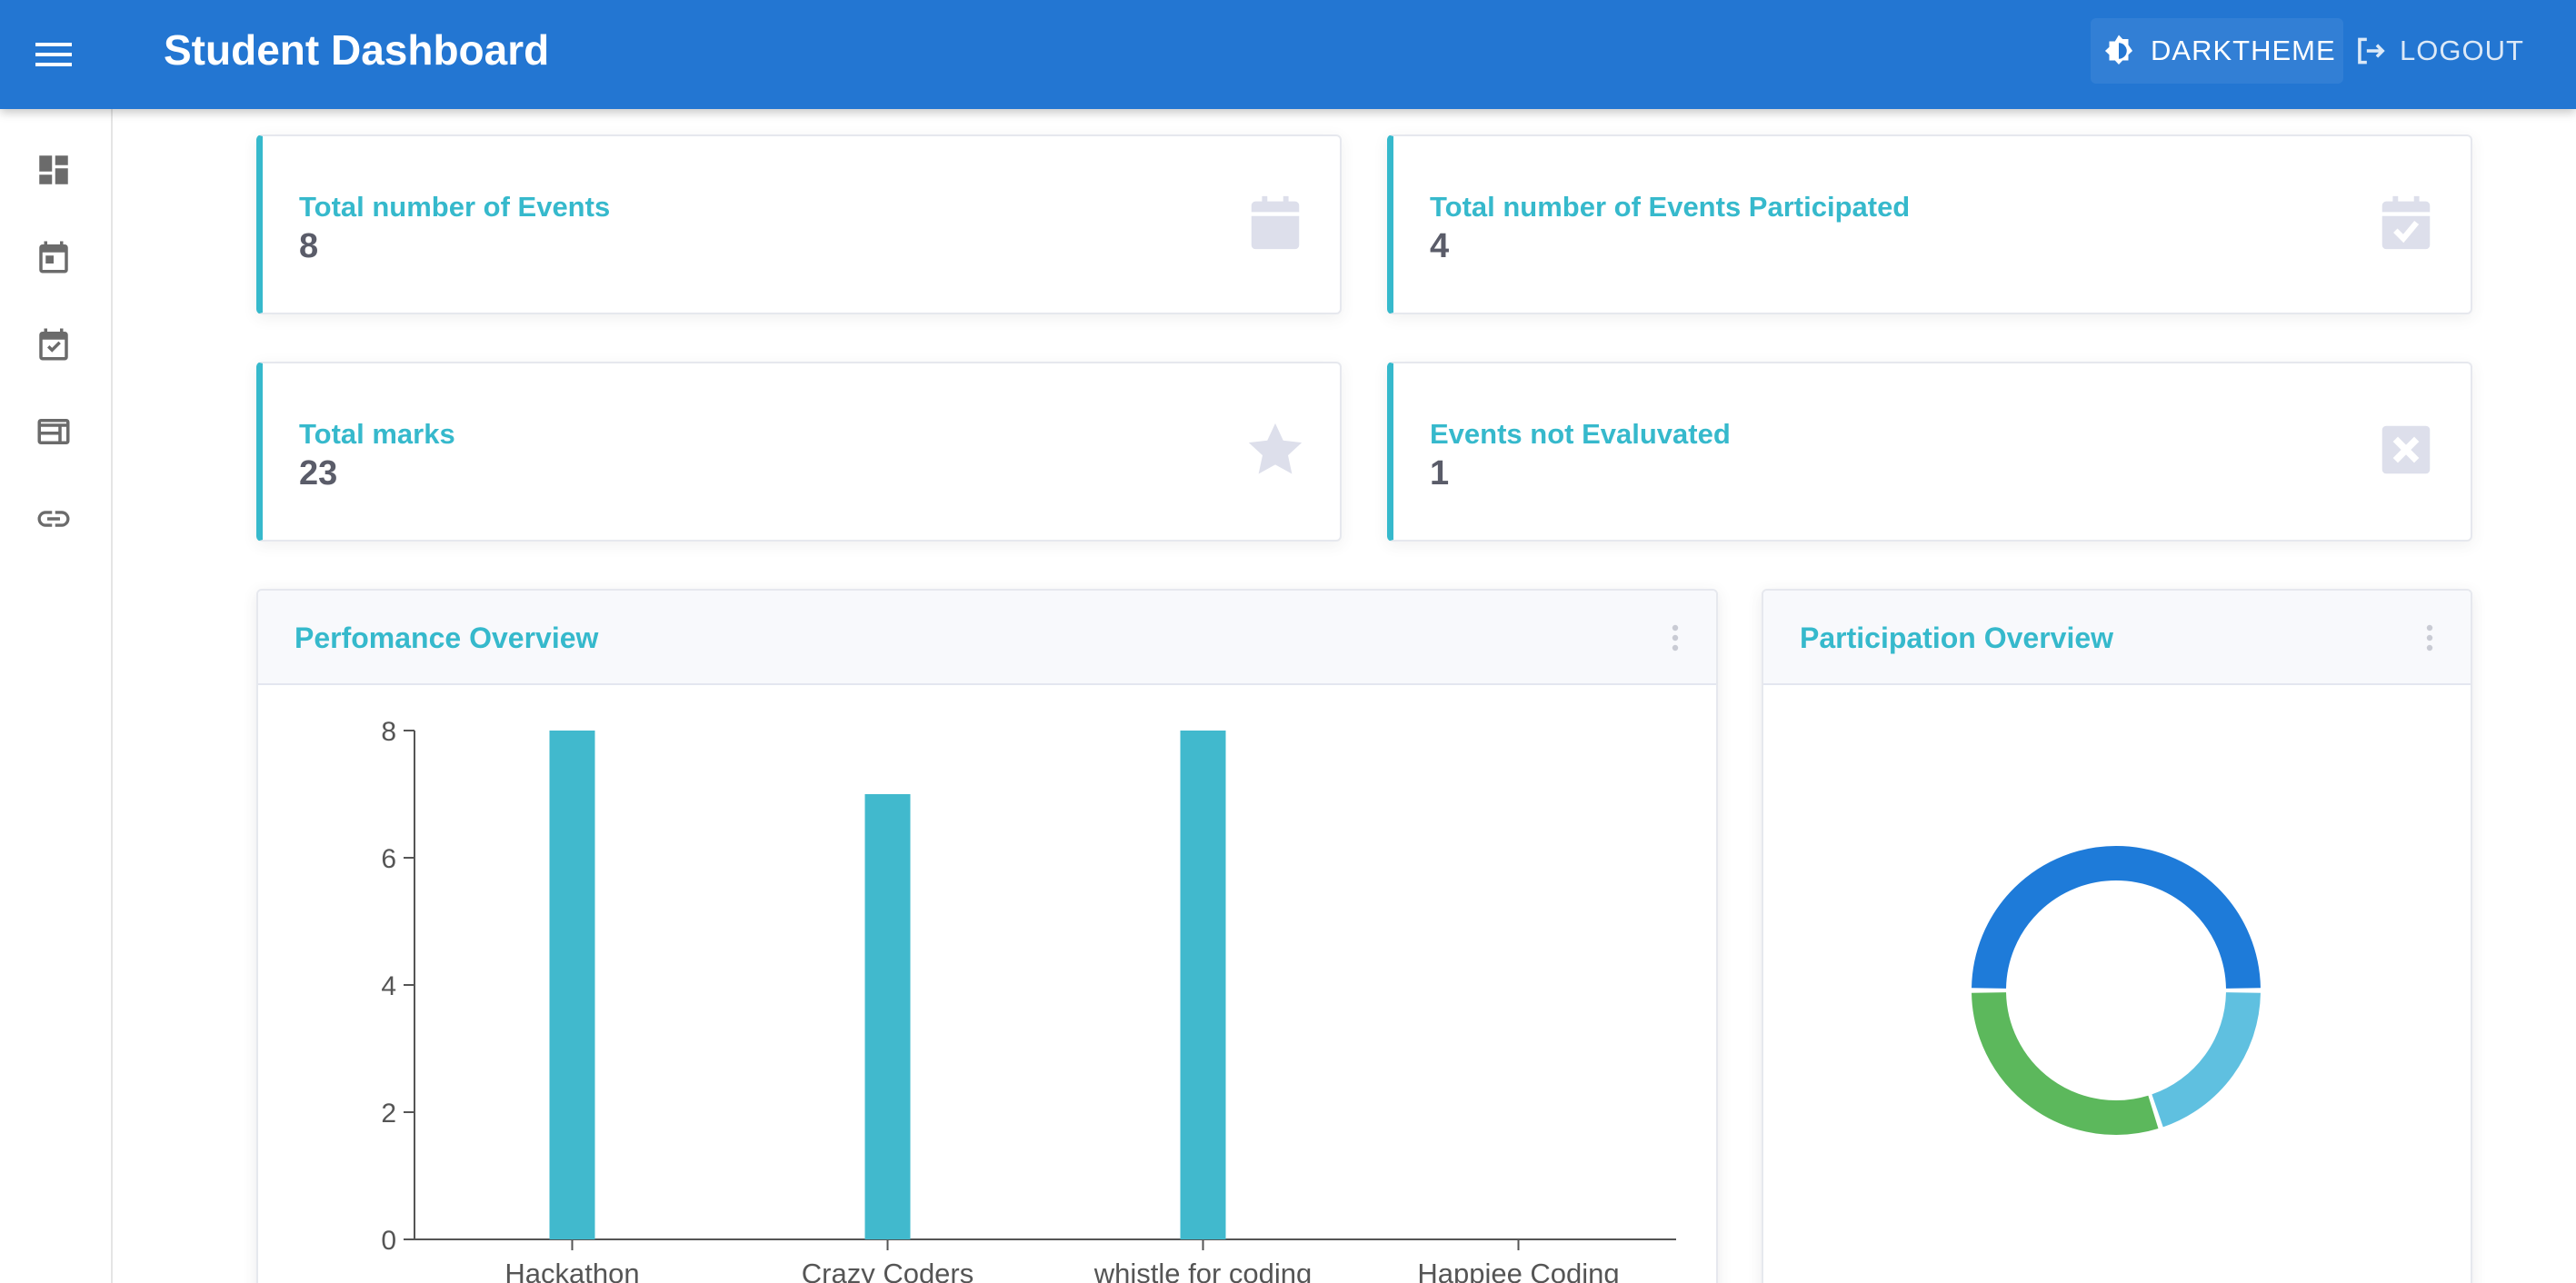  What do you see at coordinates (1288, 54) in the screenshot?
I see `app-bar: Student Dashboard DARKTHEME LOGOUT` at bounding box center [1288, 54].